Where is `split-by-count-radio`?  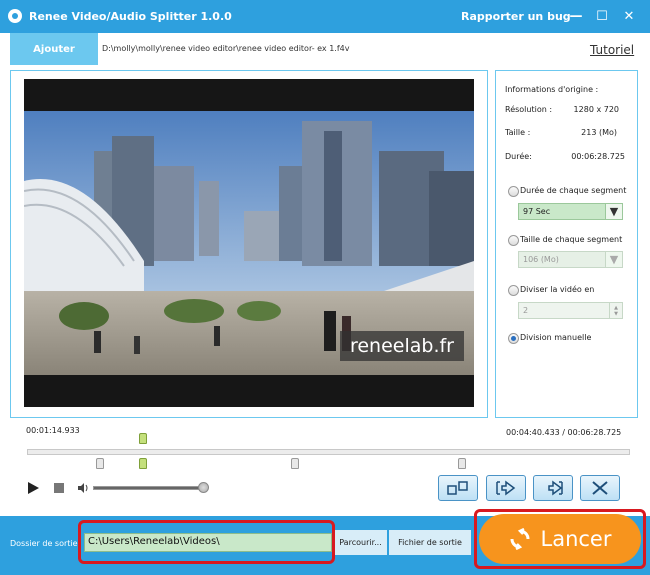
split-by-count-radio is located at coordinates (513, 290).